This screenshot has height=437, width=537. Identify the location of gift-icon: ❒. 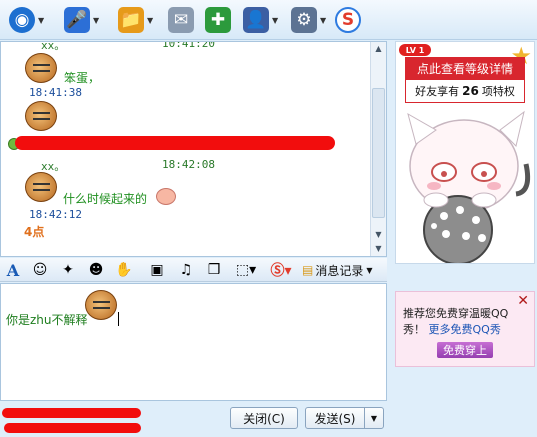
(214, 270).